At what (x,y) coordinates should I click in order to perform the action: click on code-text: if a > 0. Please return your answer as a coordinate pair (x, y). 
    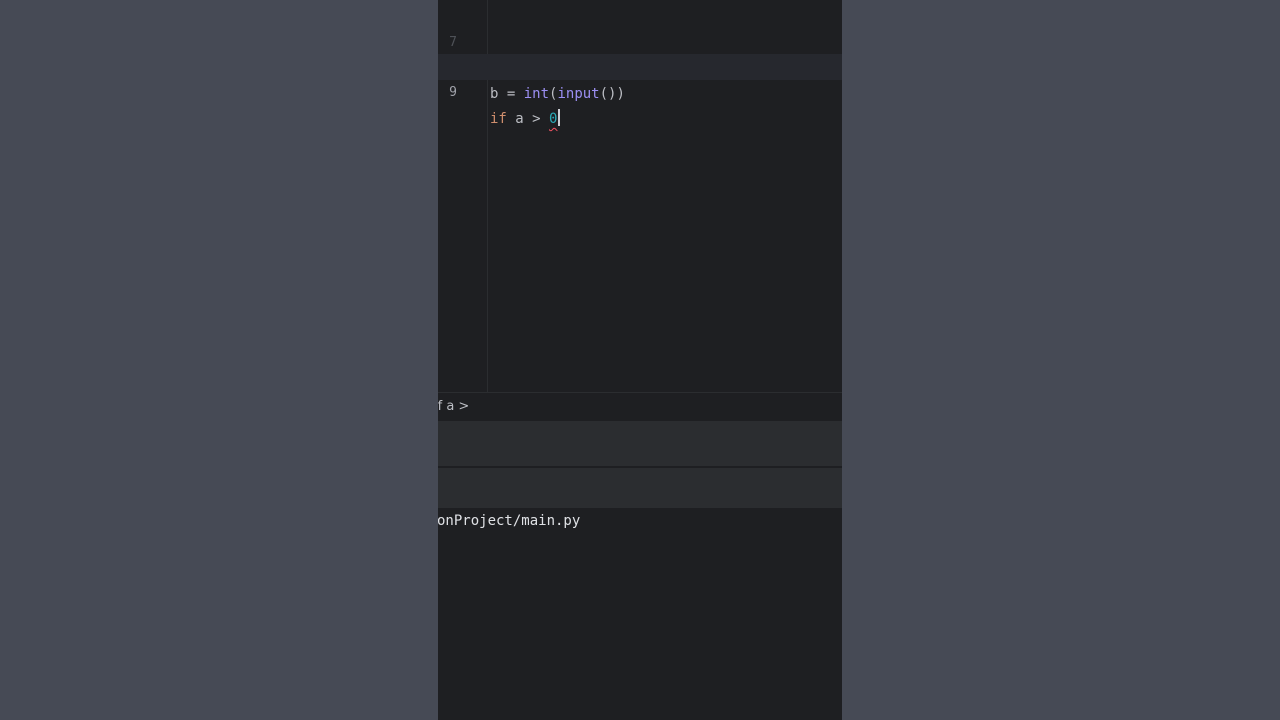
    Looking at the image, I should click on (525, 119).